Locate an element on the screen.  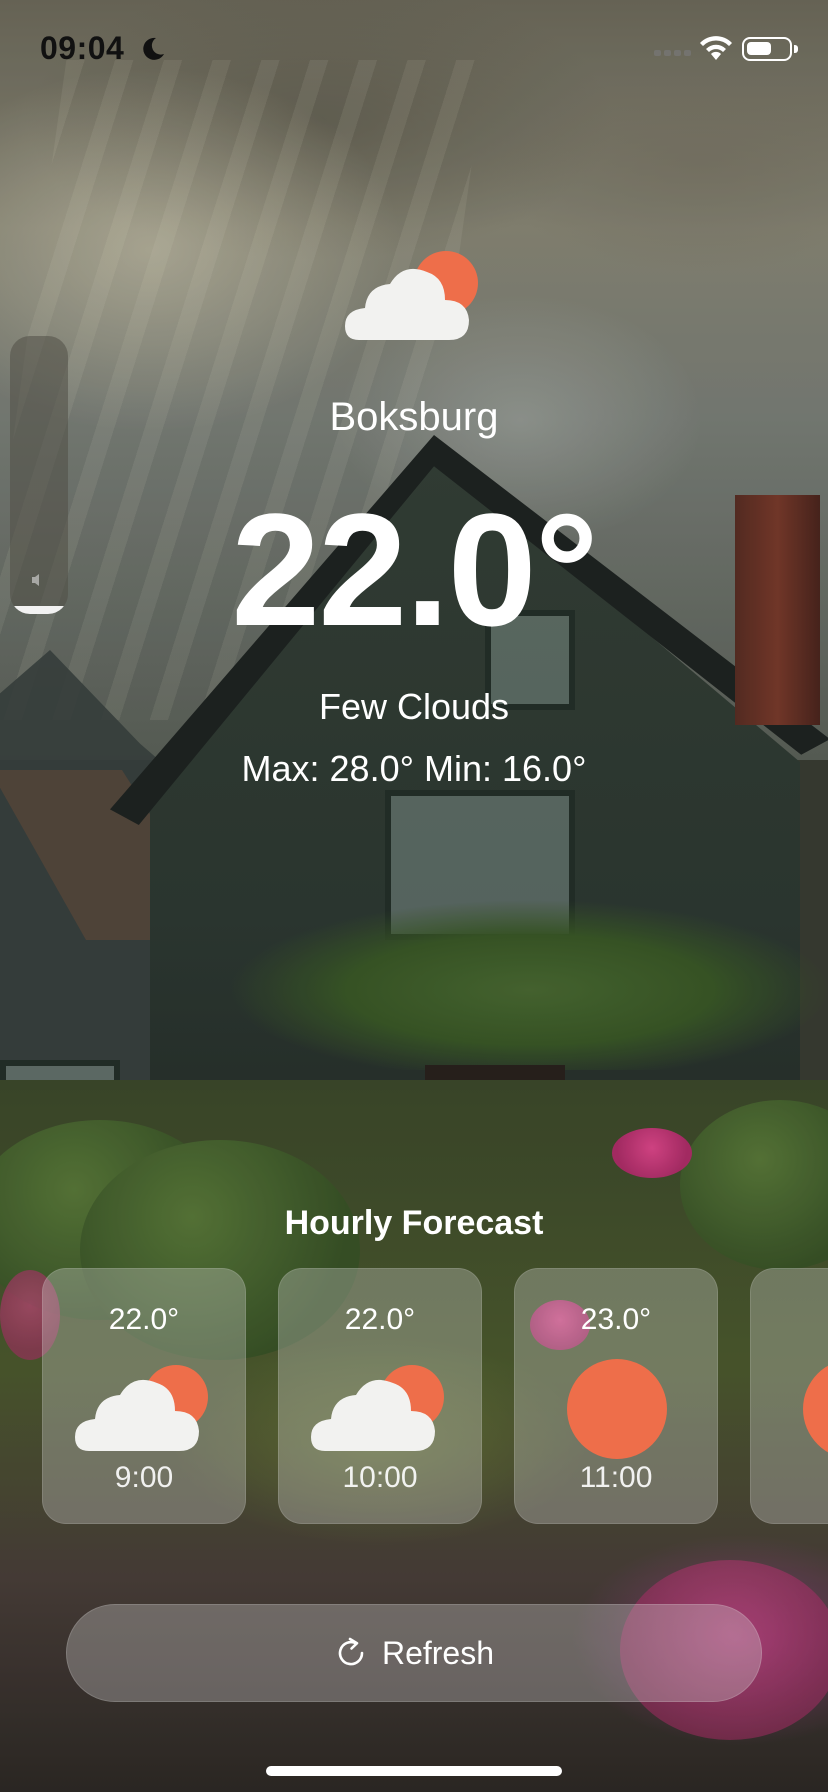
hourly-time: 9:00 is located at coordinates (144, 1477).